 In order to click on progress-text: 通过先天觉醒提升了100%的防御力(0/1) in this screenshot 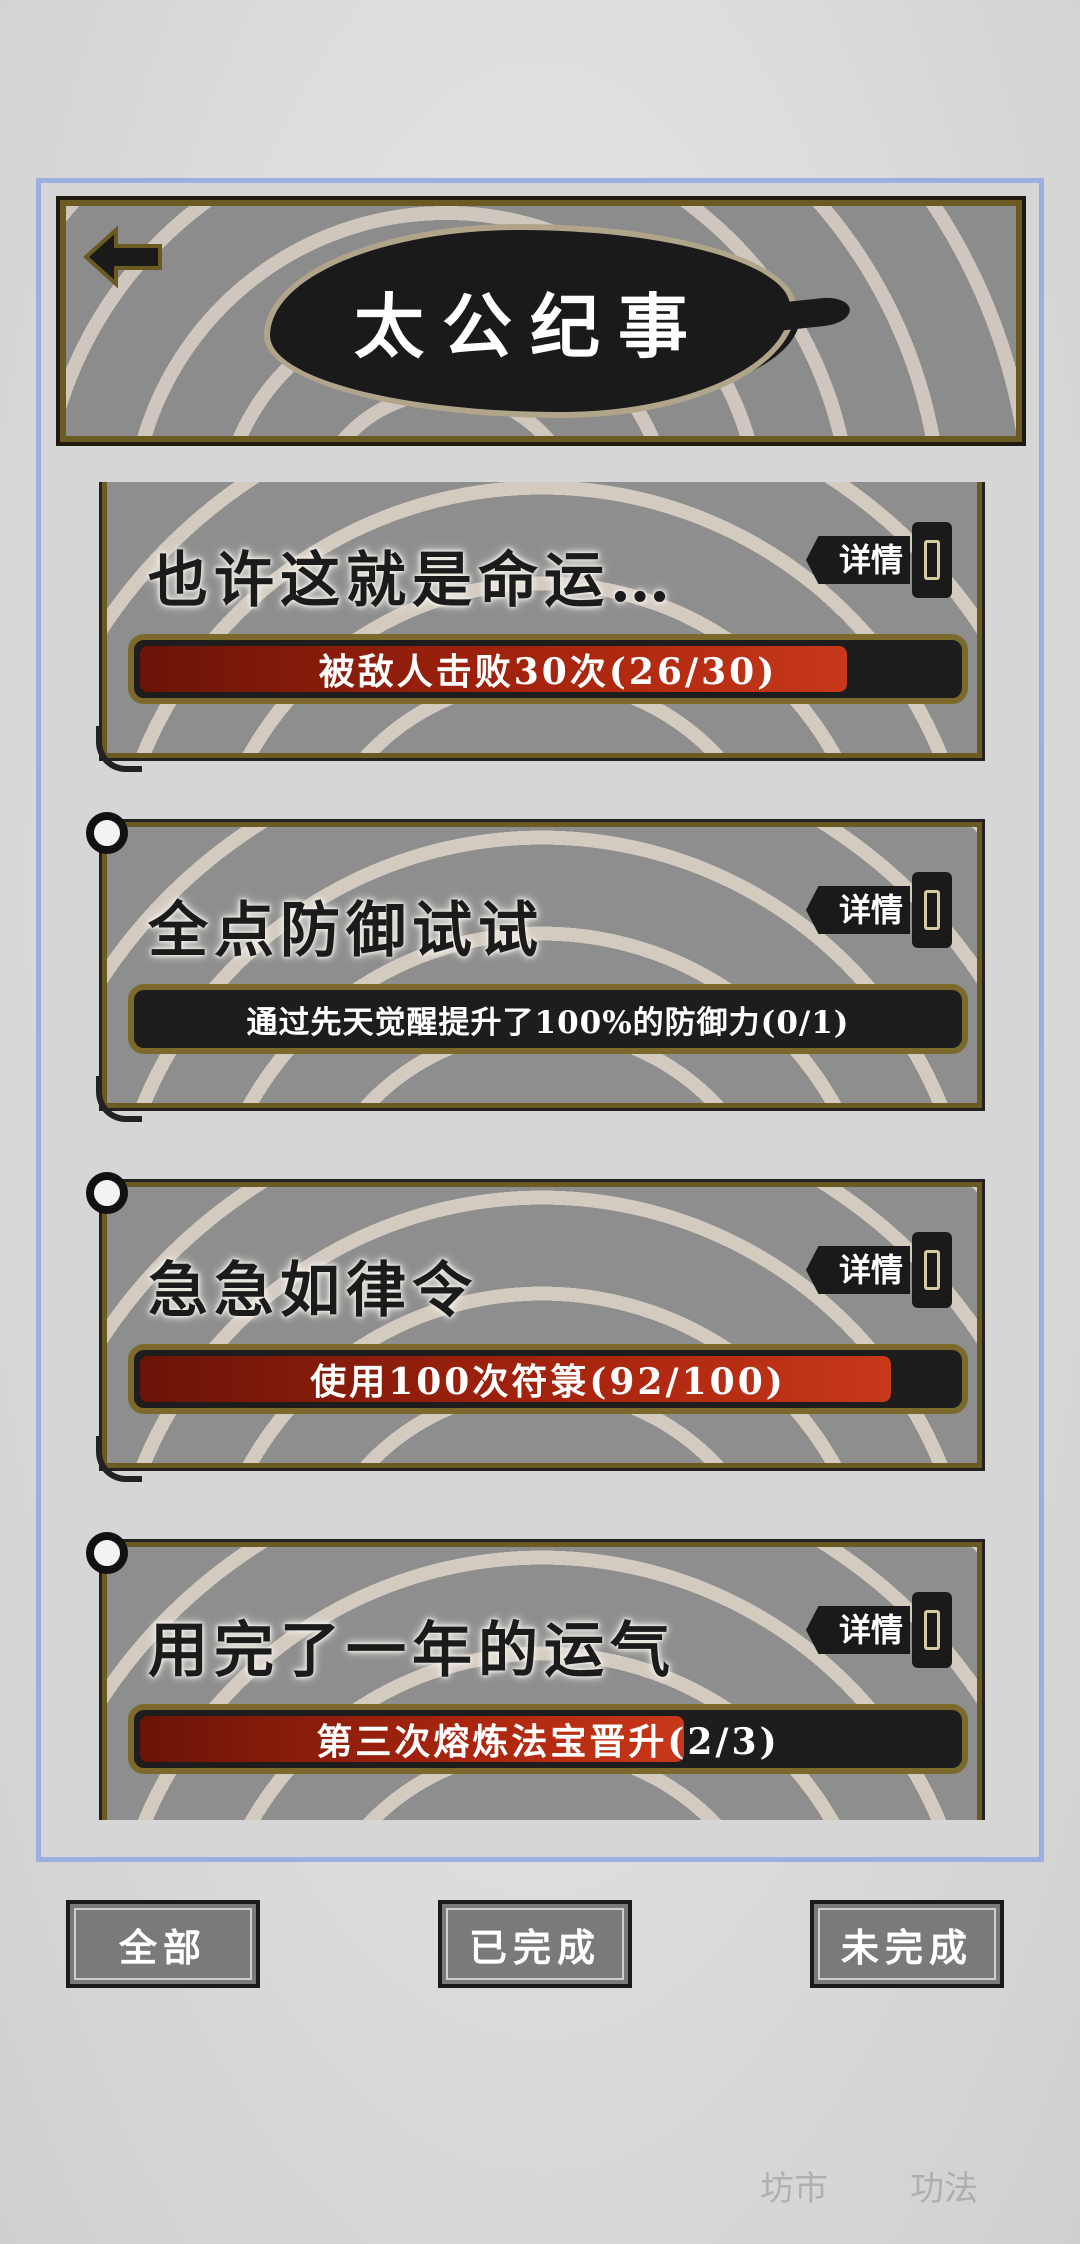, I will do `click(548, 1022)`.